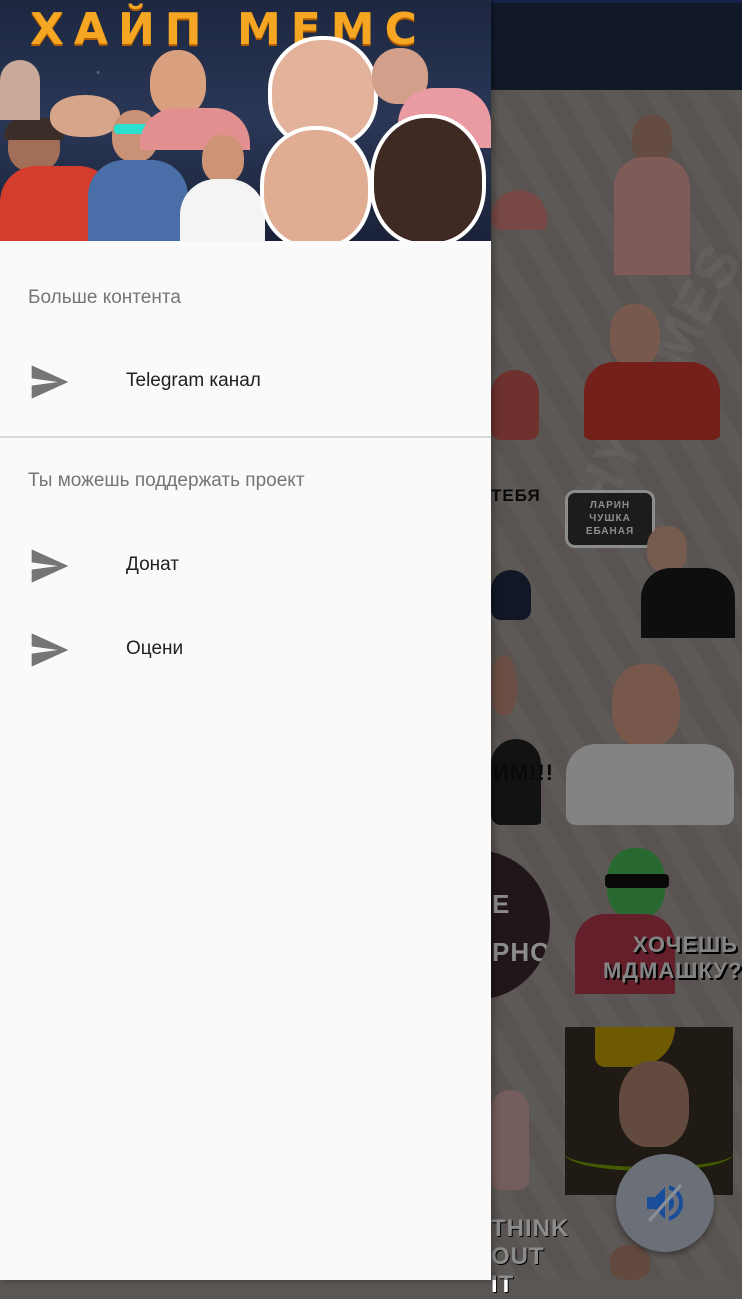  I want to click on volume-icon, so click(665, 1203).